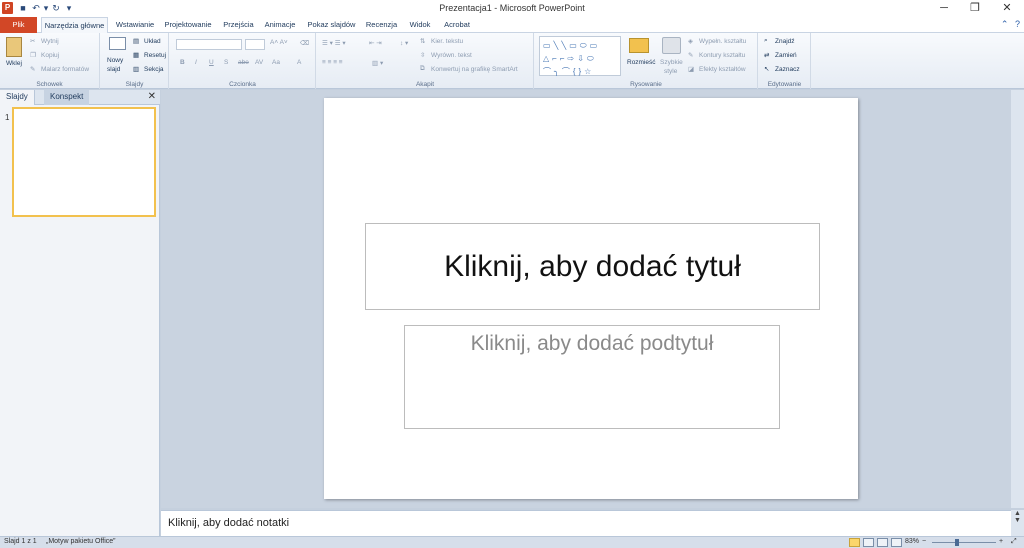 The image size is (1024, 548). What do you see at coordinates (280, 25) in the screenshot?
I see `tab-animations: Animacje` at bounding box center [280, 25].